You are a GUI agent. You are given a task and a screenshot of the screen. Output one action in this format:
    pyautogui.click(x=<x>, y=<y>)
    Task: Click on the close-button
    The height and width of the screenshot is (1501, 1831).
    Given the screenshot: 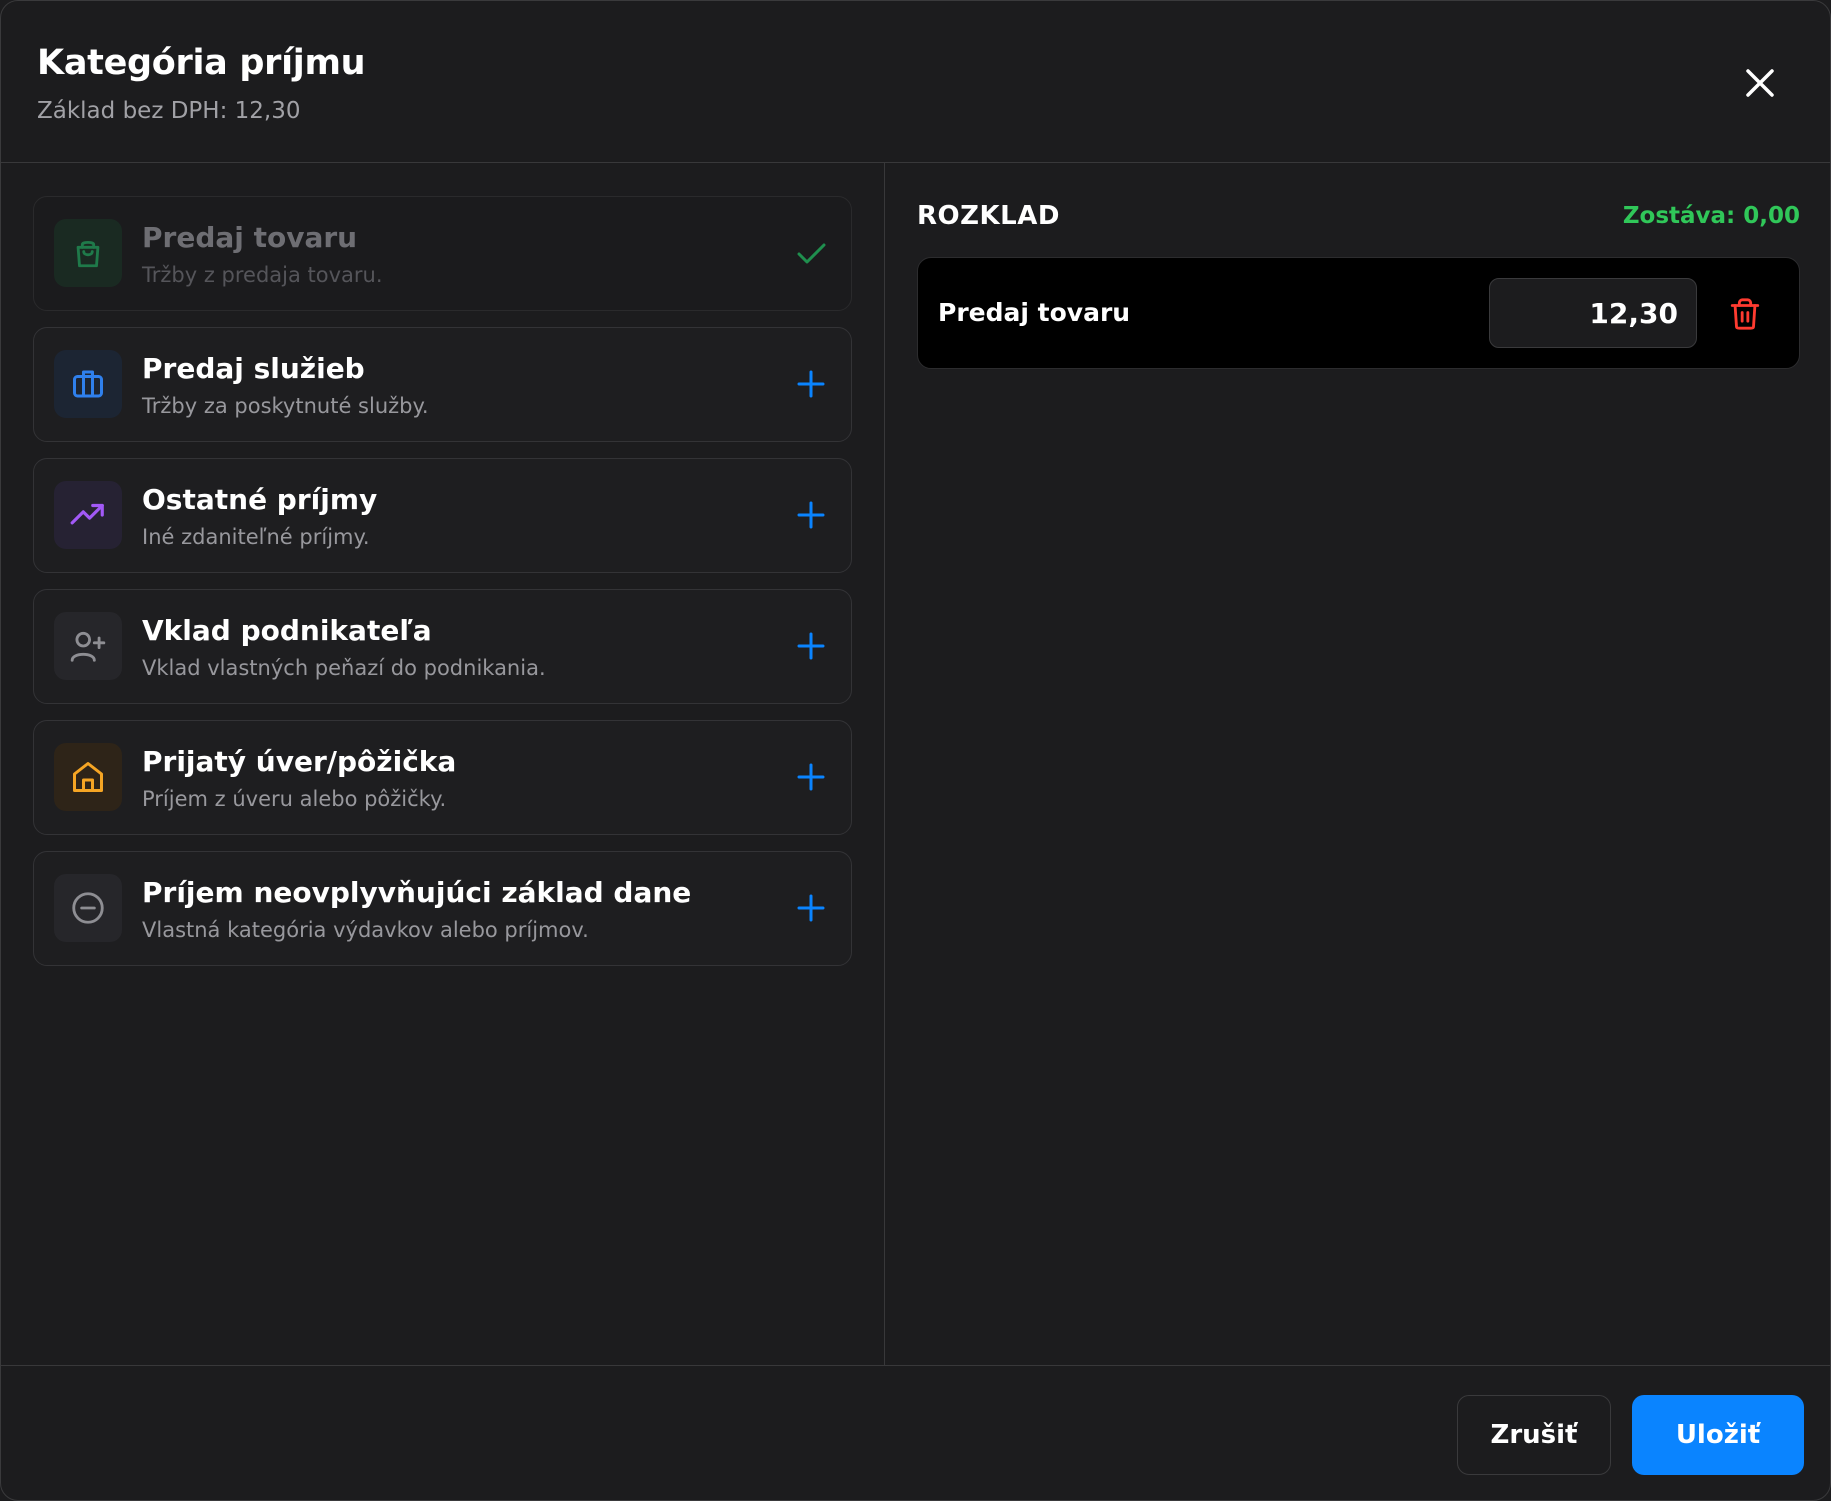 What is the action you would take?
    pyautogui.click(x=1760, y=83)
    